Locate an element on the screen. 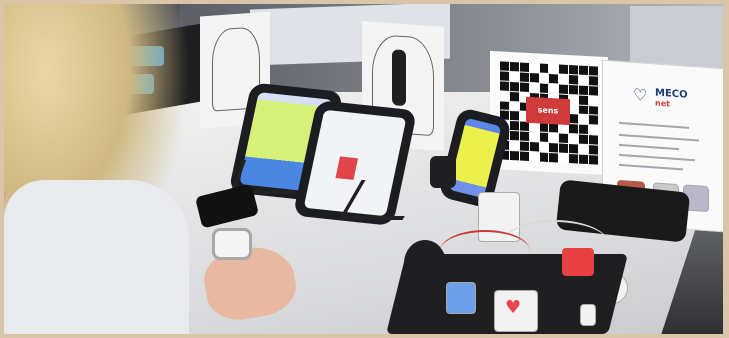  clip-sensor is located at coordinates (588, 315).